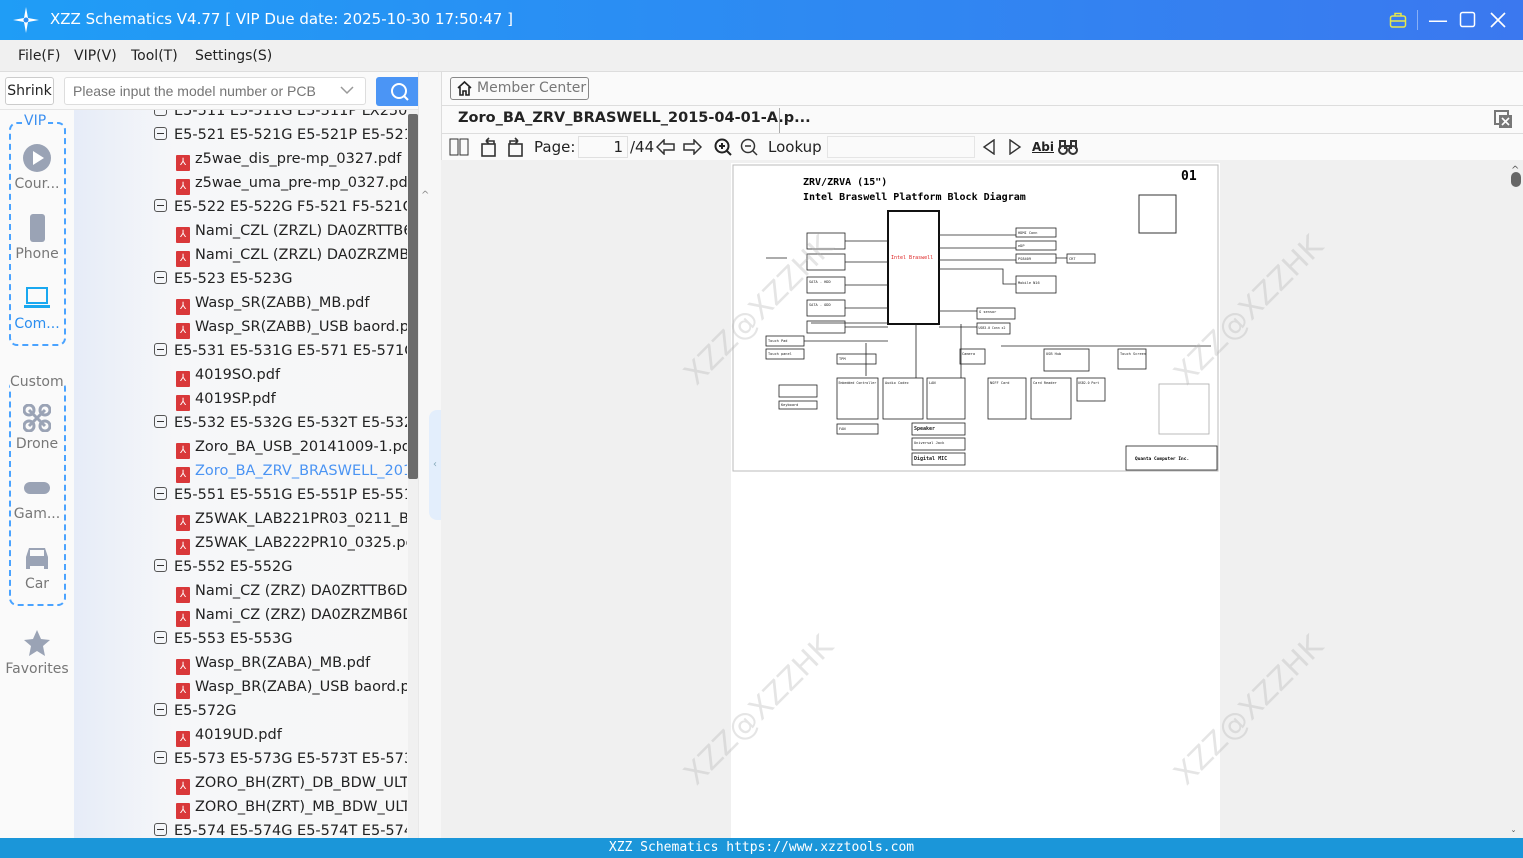 The height and width of the screenshot is (858, 1523). I want to click on briefcase-icon, so click(1398, 20).